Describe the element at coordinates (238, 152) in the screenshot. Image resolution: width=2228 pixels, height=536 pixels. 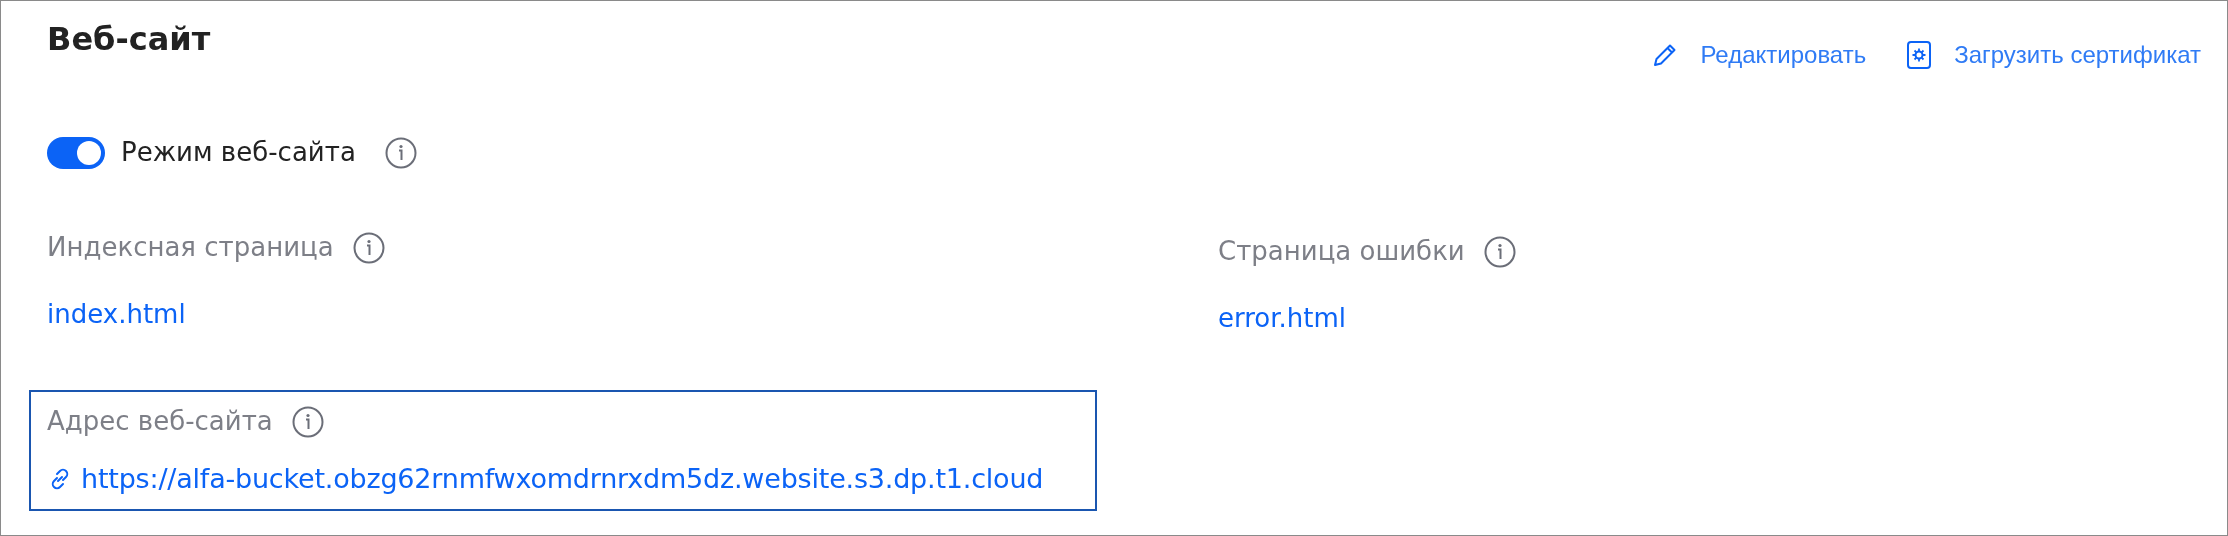
I see `toggle-label: Режим веб-сайта` at that location.